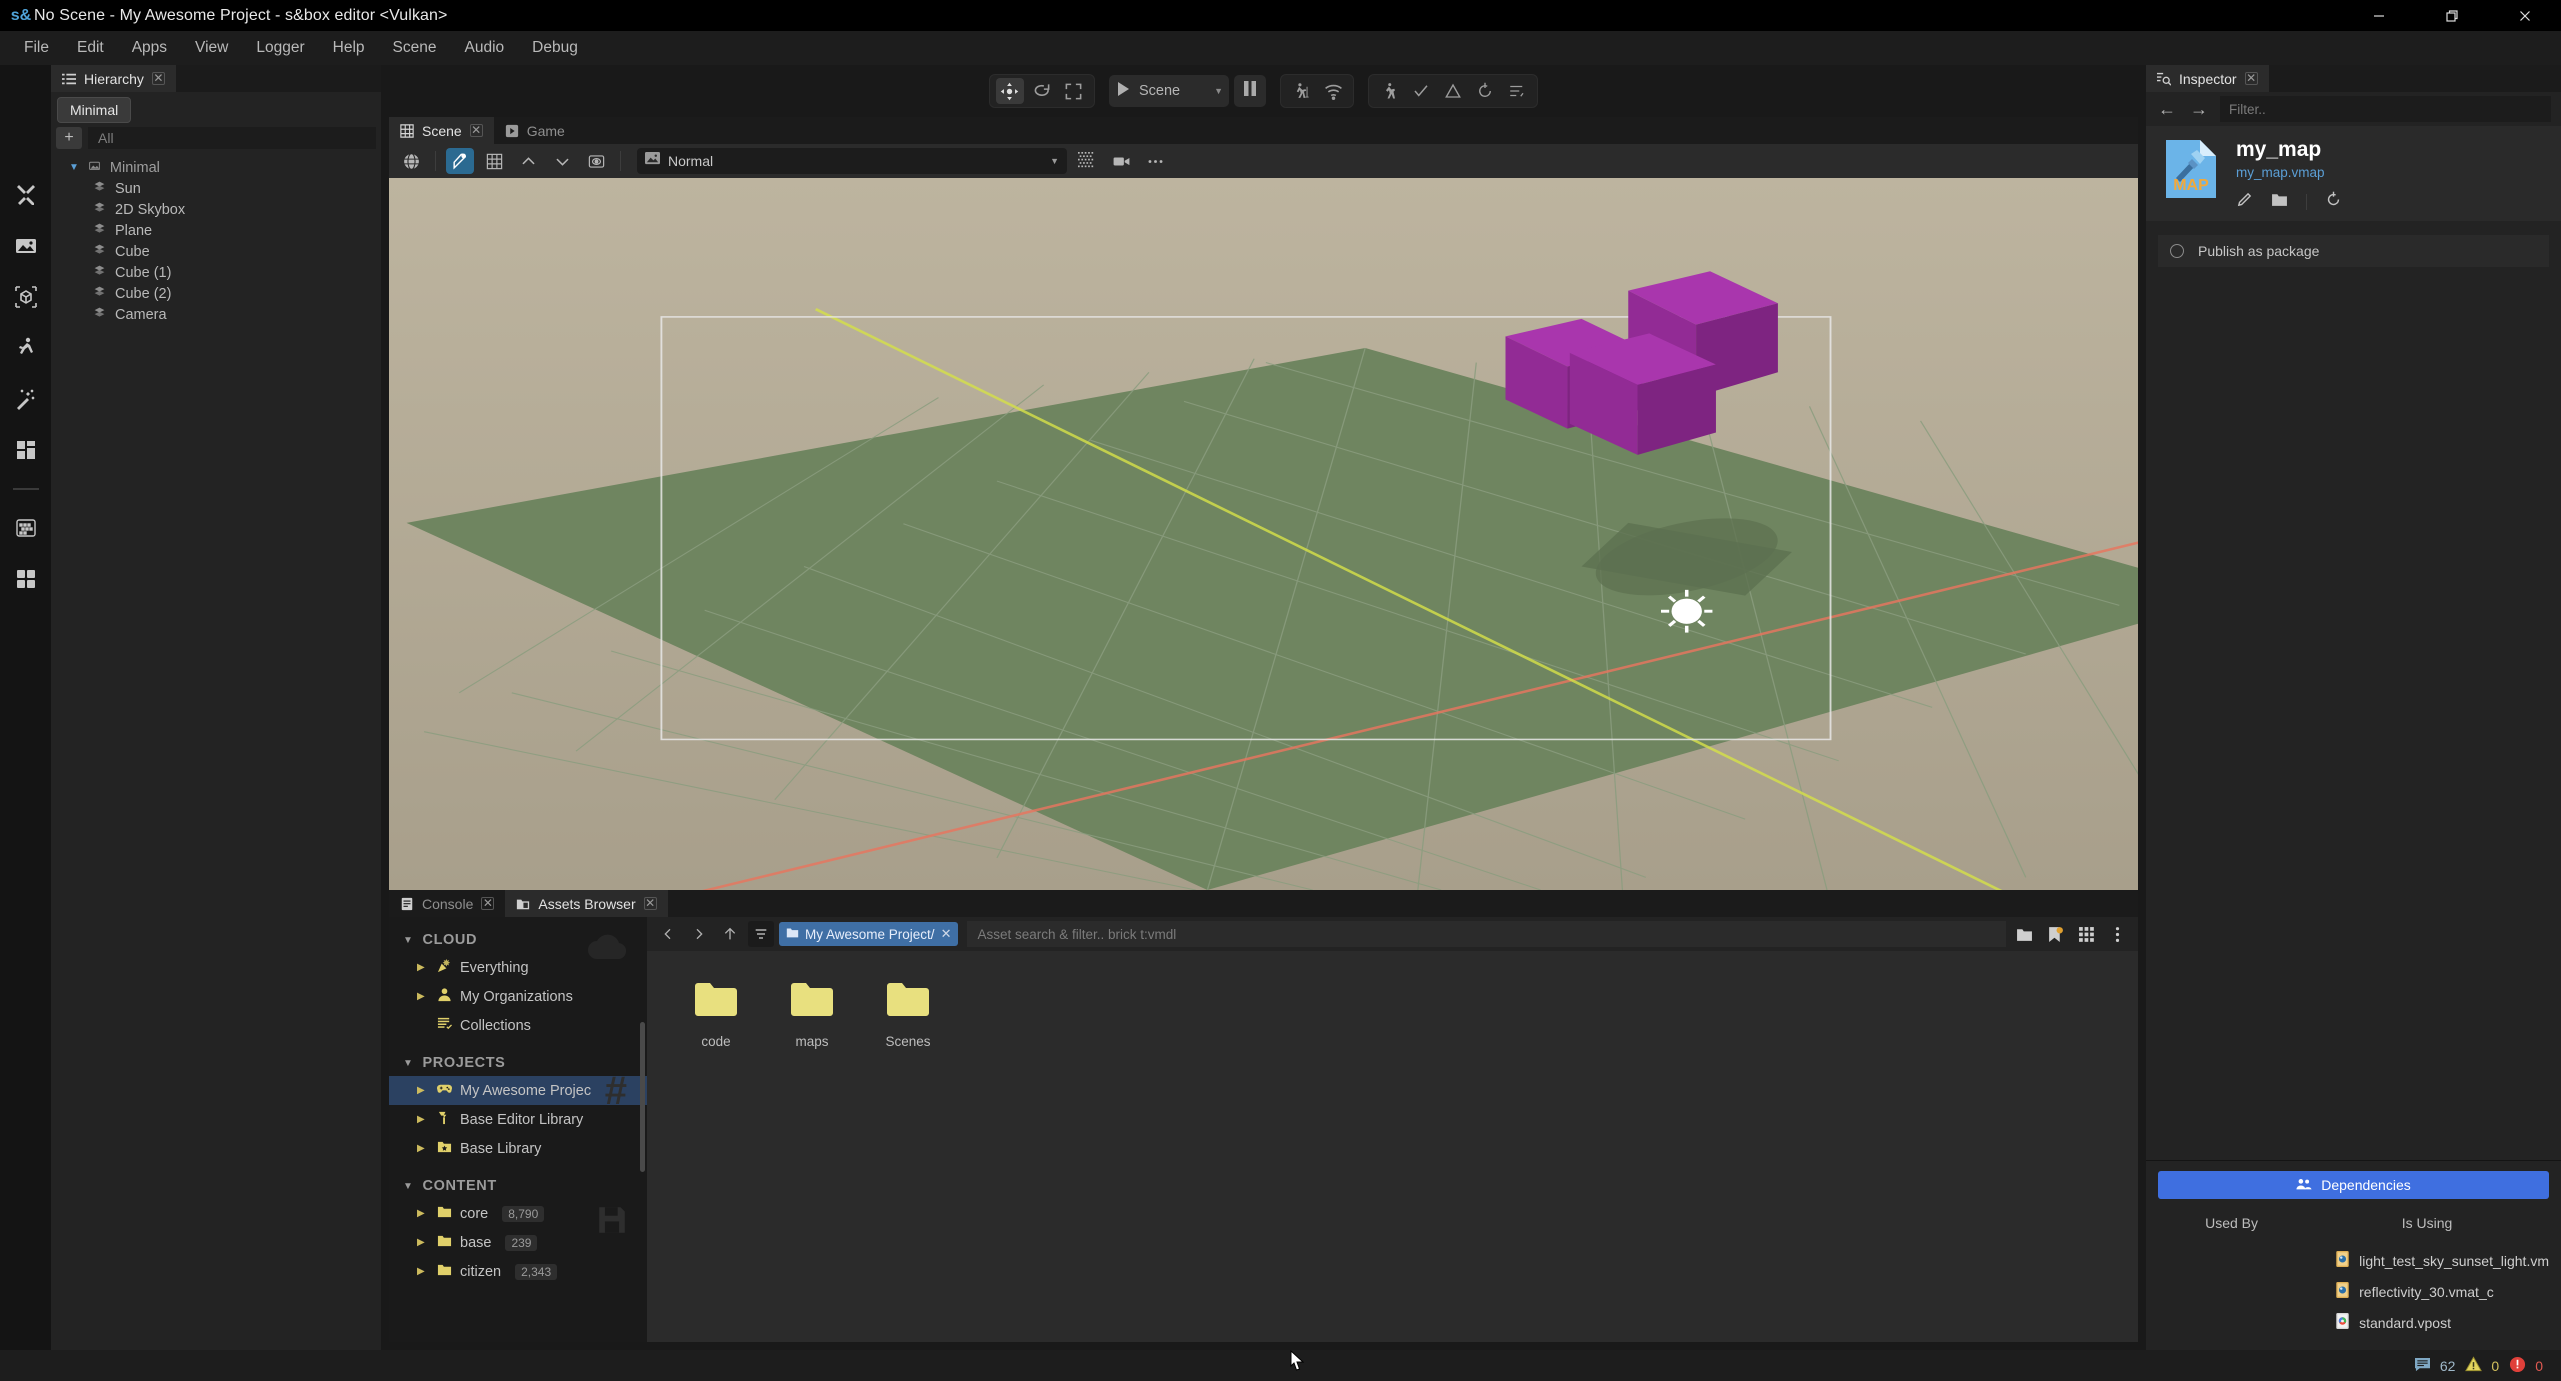  I want to click on menu-edit: Edit, so click(90, 48).